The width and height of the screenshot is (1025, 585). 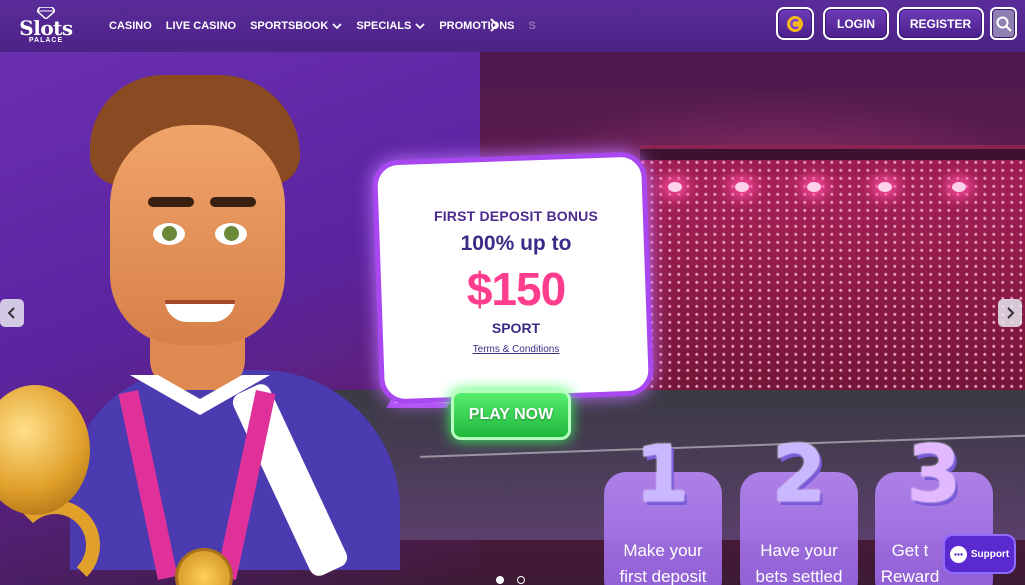 I want to click on nav-item-label: SPECIALS, so click(x=384, y=26).